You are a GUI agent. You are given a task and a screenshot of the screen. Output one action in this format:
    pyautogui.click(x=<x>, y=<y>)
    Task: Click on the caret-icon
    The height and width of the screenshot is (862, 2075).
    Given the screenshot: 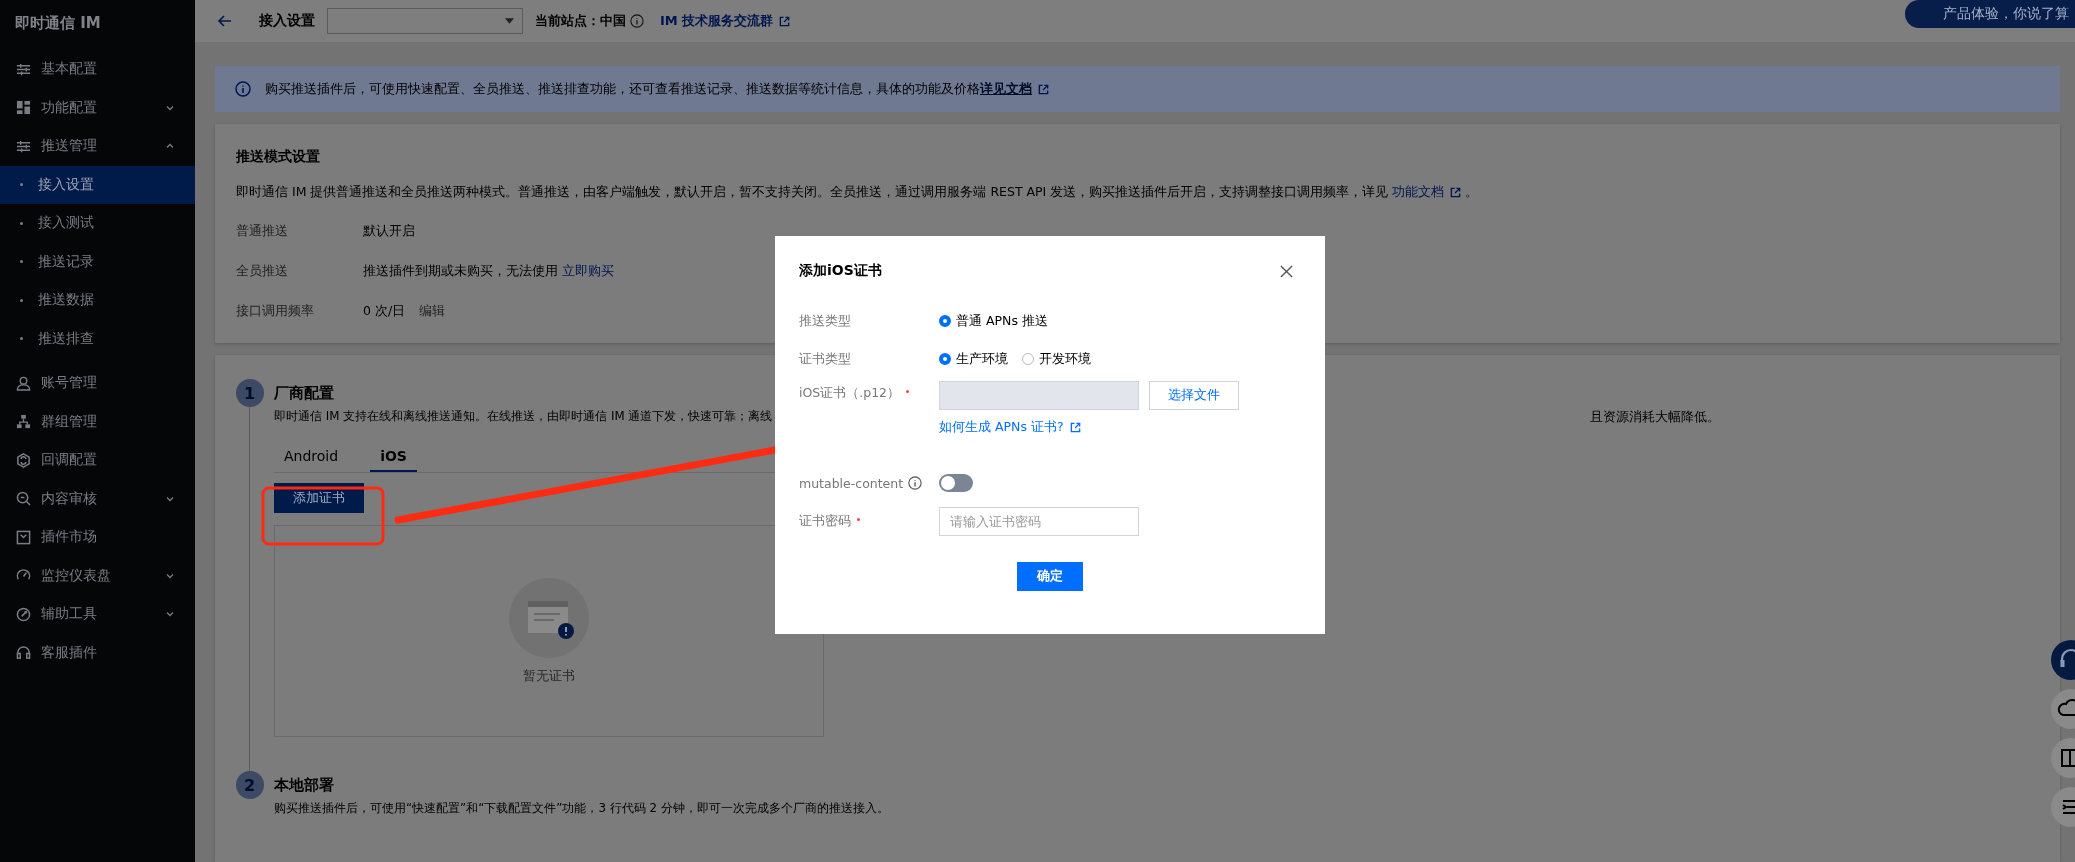 What is the action you would take?
    pyautogui.click(x=509, y=21)
    